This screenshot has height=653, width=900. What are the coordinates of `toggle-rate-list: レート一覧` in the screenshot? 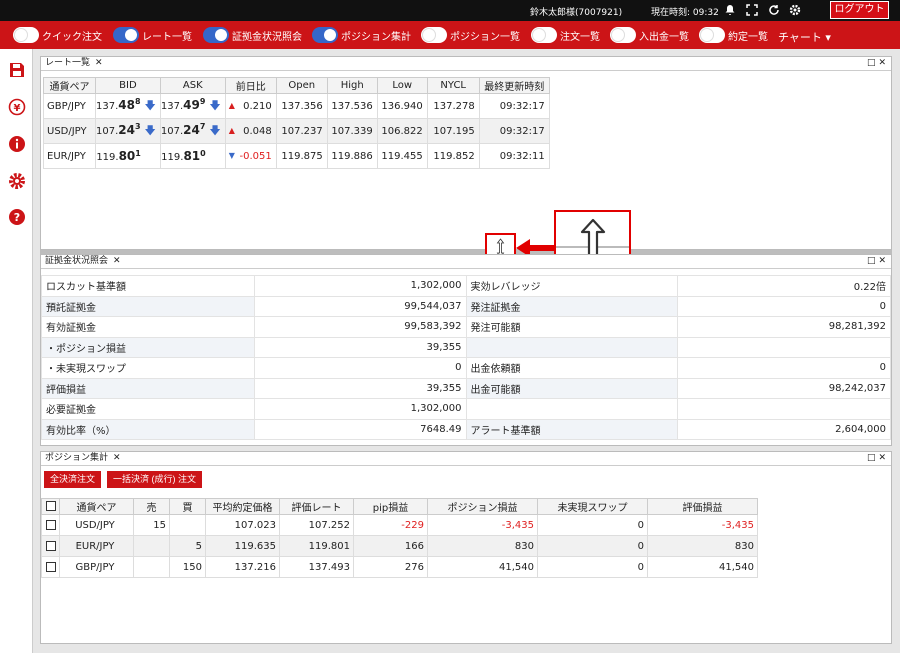 It's located at (152, 35).